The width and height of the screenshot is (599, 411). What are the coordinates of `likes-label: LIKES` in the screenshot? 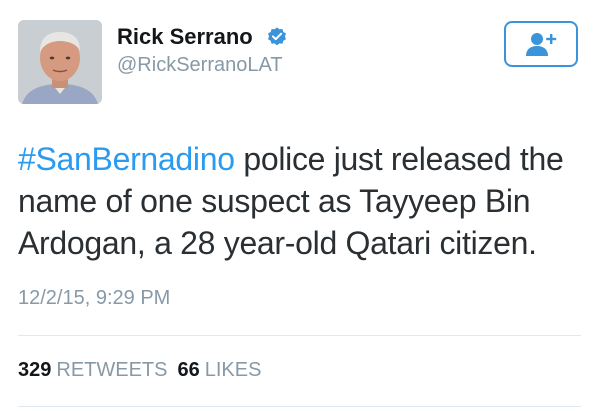 It's located at (233, 370).